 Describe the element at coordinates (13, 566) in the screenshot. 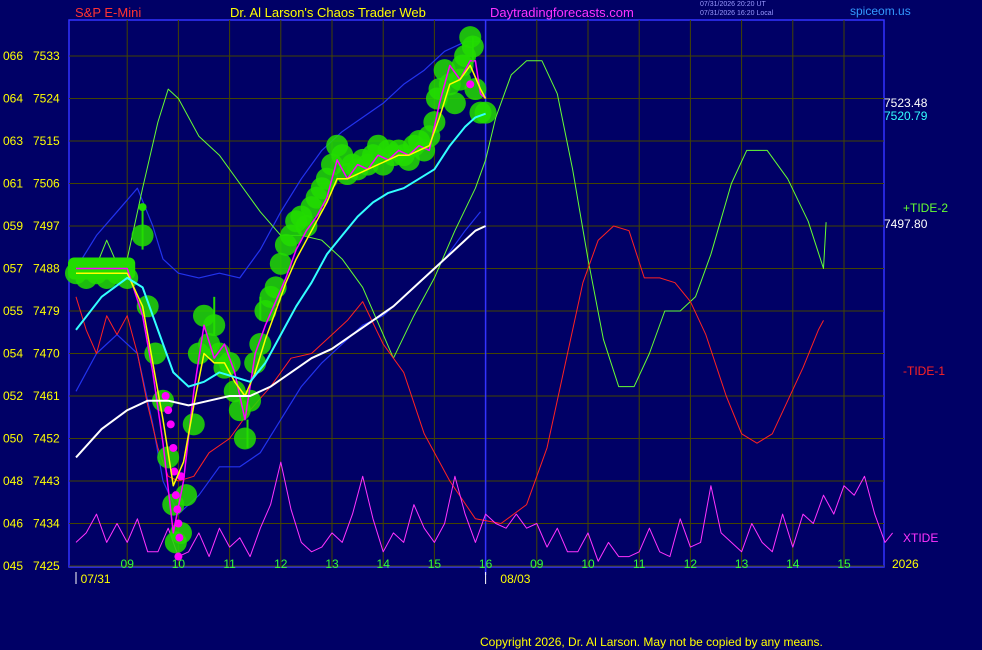

I see `y-tick-aux: 045` at that location.